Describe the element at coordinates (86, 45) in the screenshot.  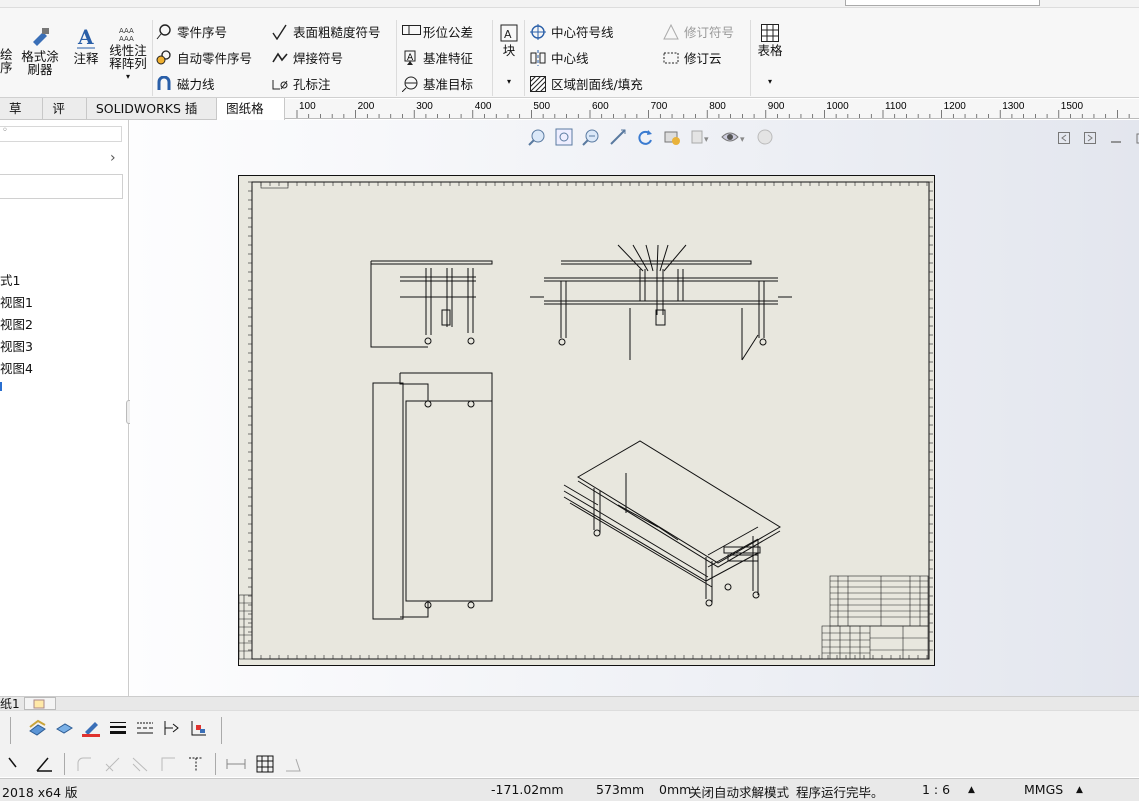
I see `annotation-button: A 注释` at that location.